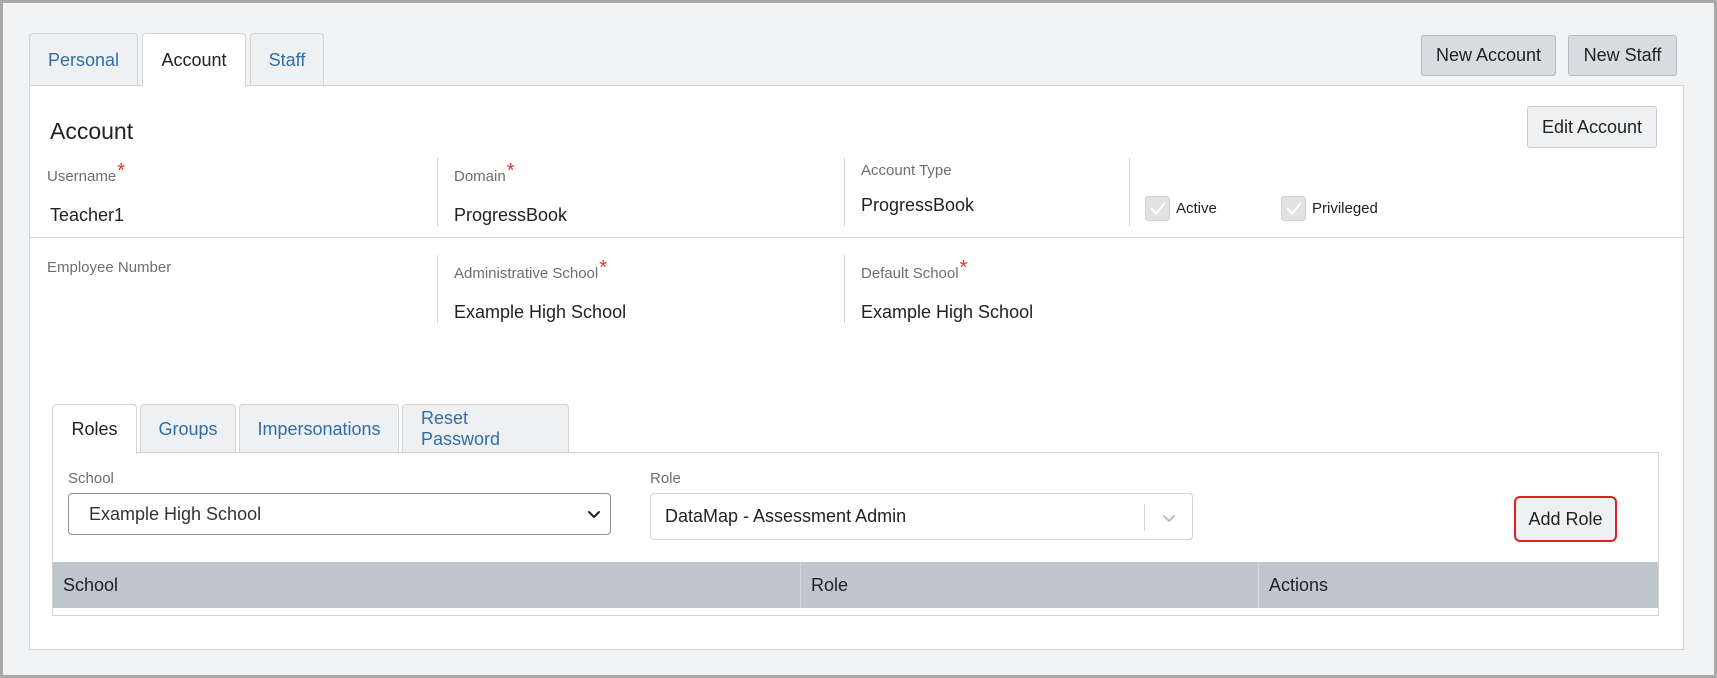 This screenshot has height=678, width=1717. What do you see at coordinates (786, 516) in the screenshot?
I see `role-combobox-value: DataMap - Assessment Admin` at bounding box center [786, 516].